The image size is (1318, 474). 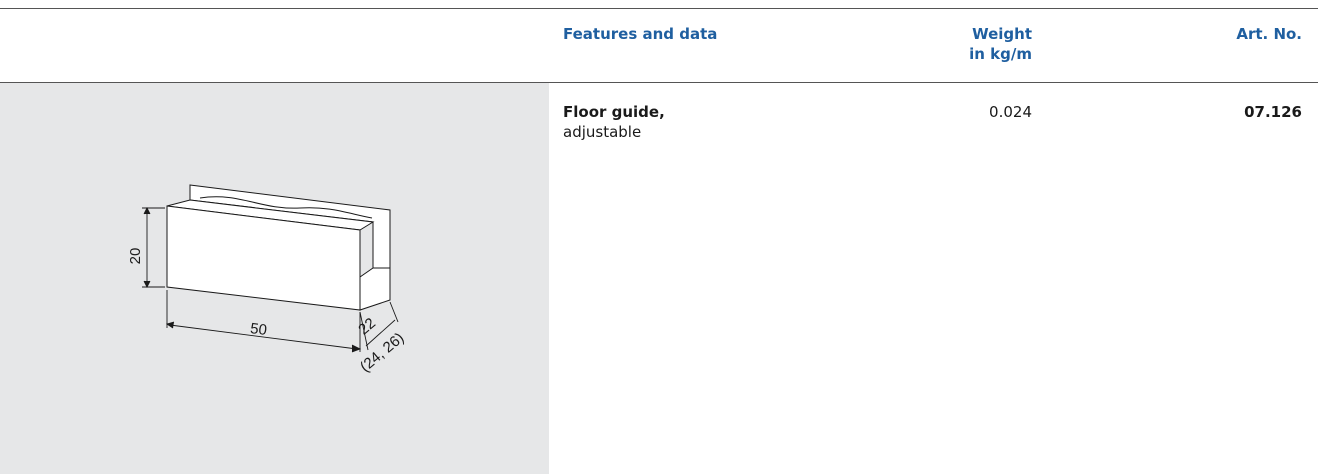 What do you see at coordinates (614, 112) in the screenshot?
I see `product-name: Floor guide,` at bounding box center [614, 112].